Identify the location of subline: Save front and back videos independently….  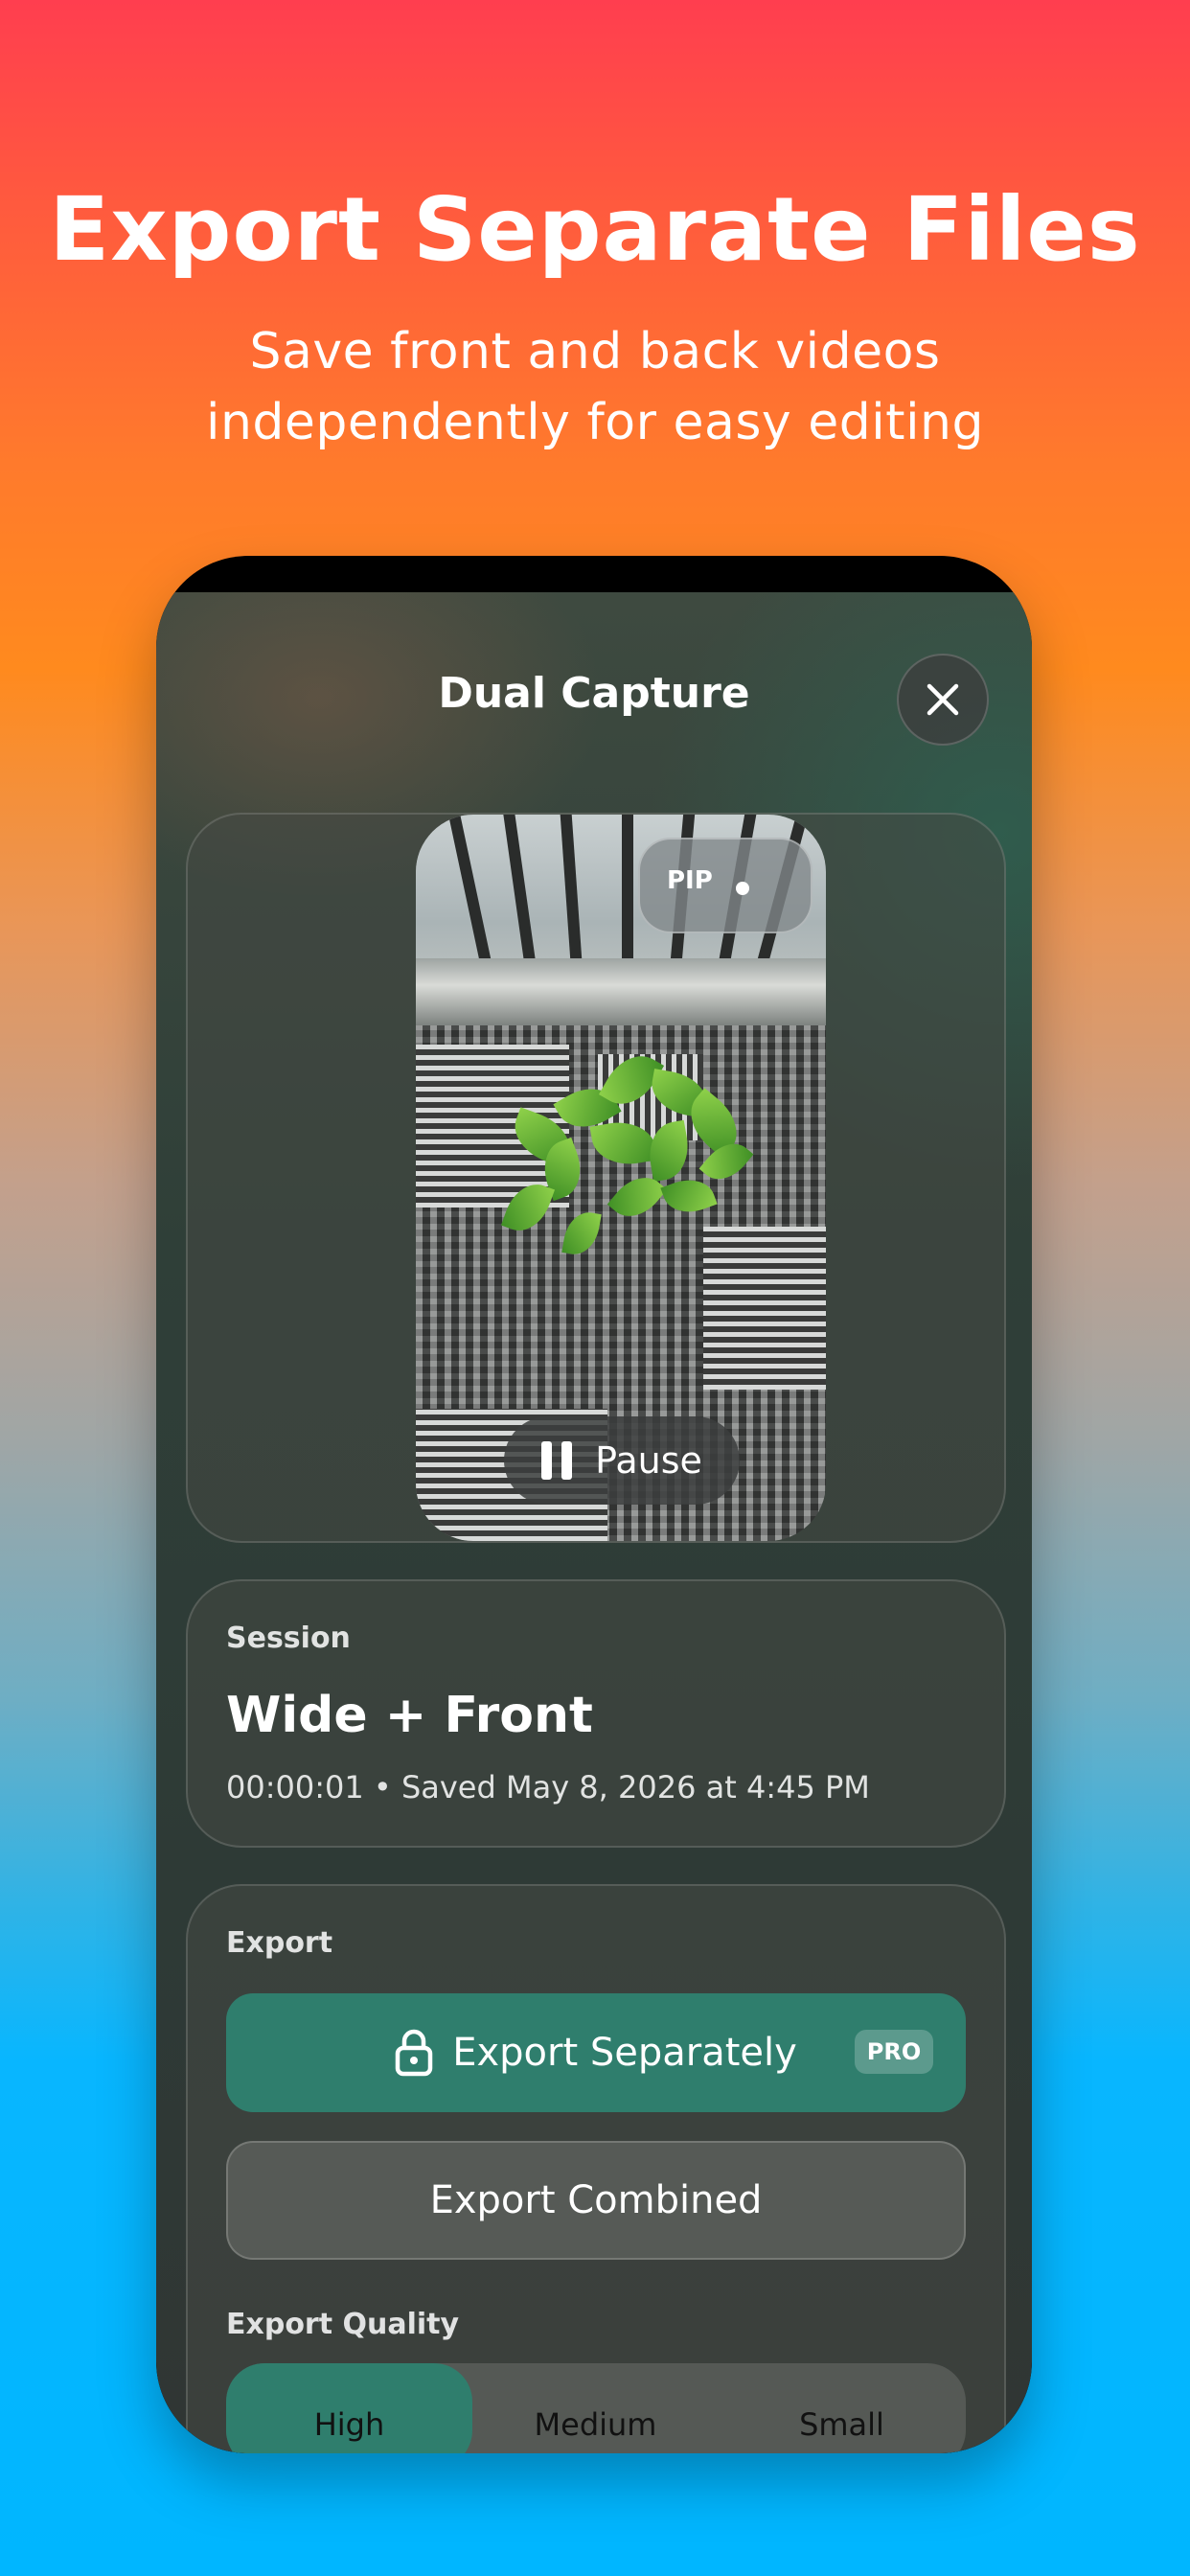
(595, 387).